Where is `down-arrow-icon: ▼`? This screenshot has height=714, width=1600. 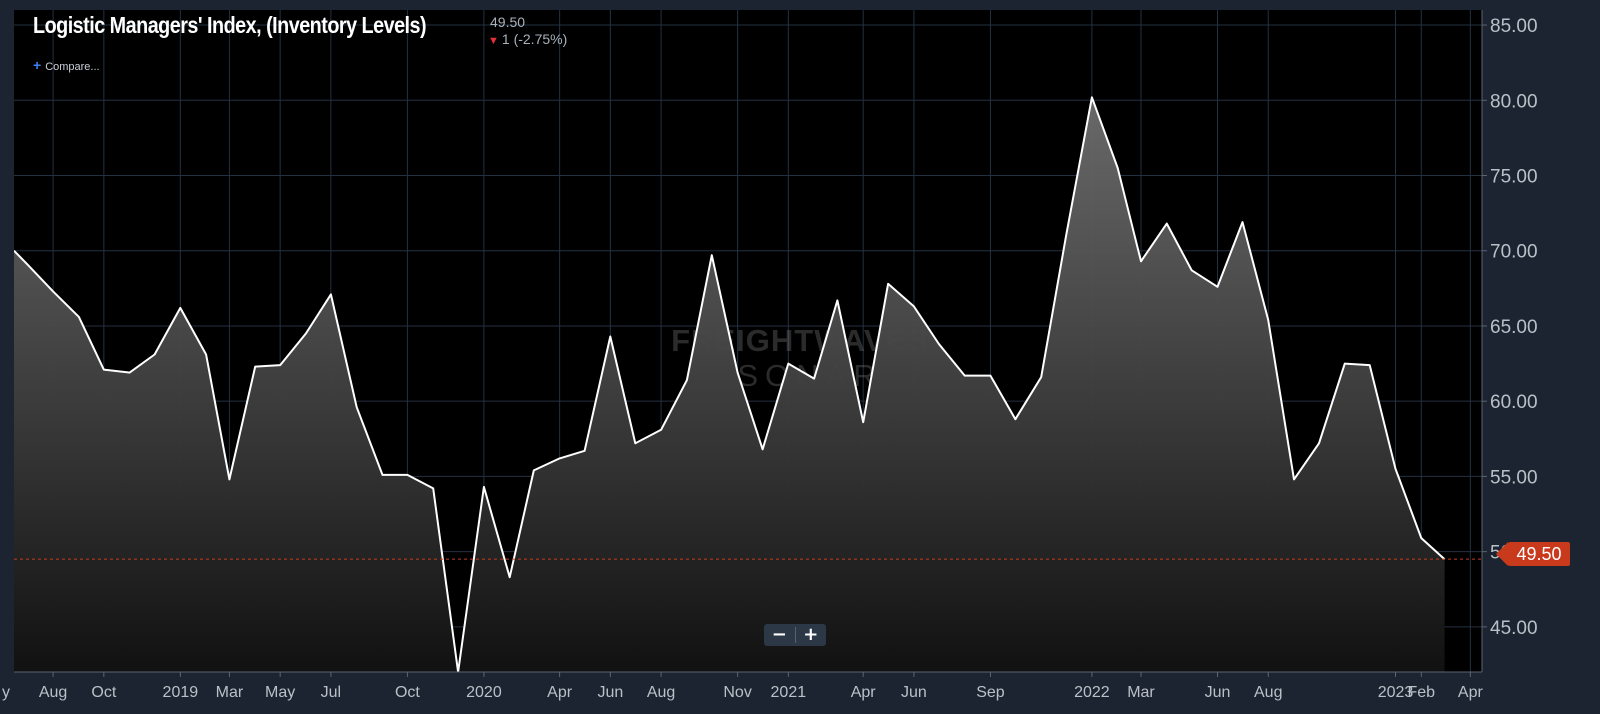
down-arrow-icon: ▼ is located at coordinates (493, 41).